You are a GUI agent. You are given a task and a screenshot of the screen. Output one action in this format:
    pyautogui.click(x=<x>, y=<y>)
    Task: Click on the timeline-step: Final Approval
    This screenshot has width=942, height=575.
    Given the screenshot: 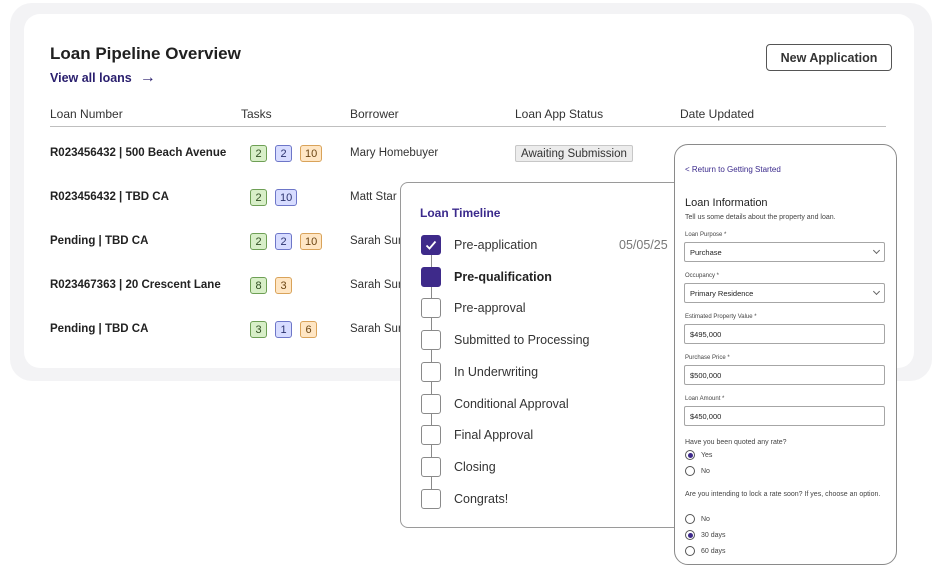 What is the action you would take?
    pyautogui.click(x=477, y=435)
    